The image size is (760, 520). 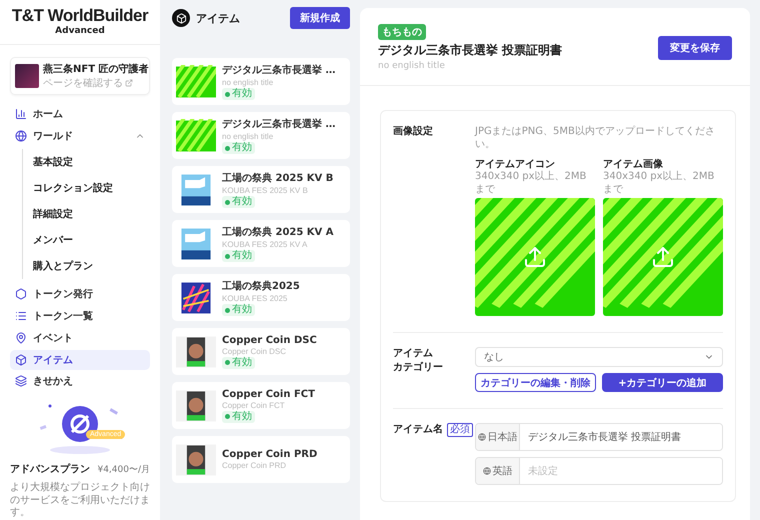 I want to click on item-title: Copper Coin DSC, so click(x=269, y=340).